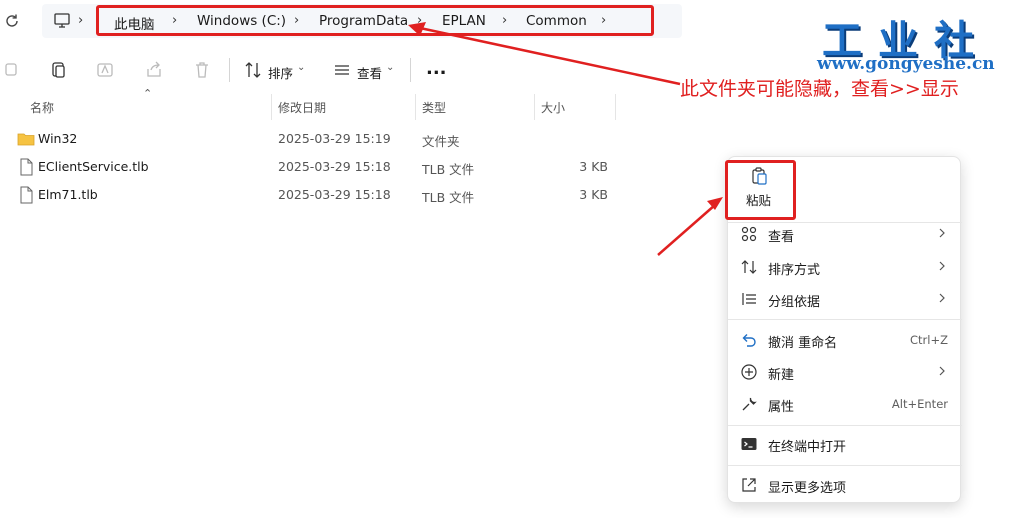 This screenshot has width=1024, height=518. I want to click on file-type: 文件夹, so click(441, 141).